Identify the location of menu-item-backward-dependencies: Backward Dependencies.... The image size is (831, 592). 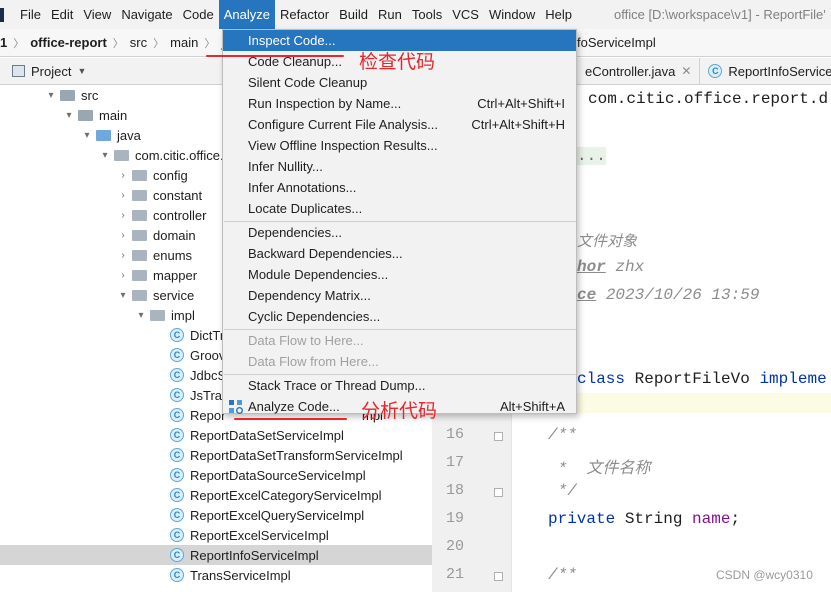
(399, 253).